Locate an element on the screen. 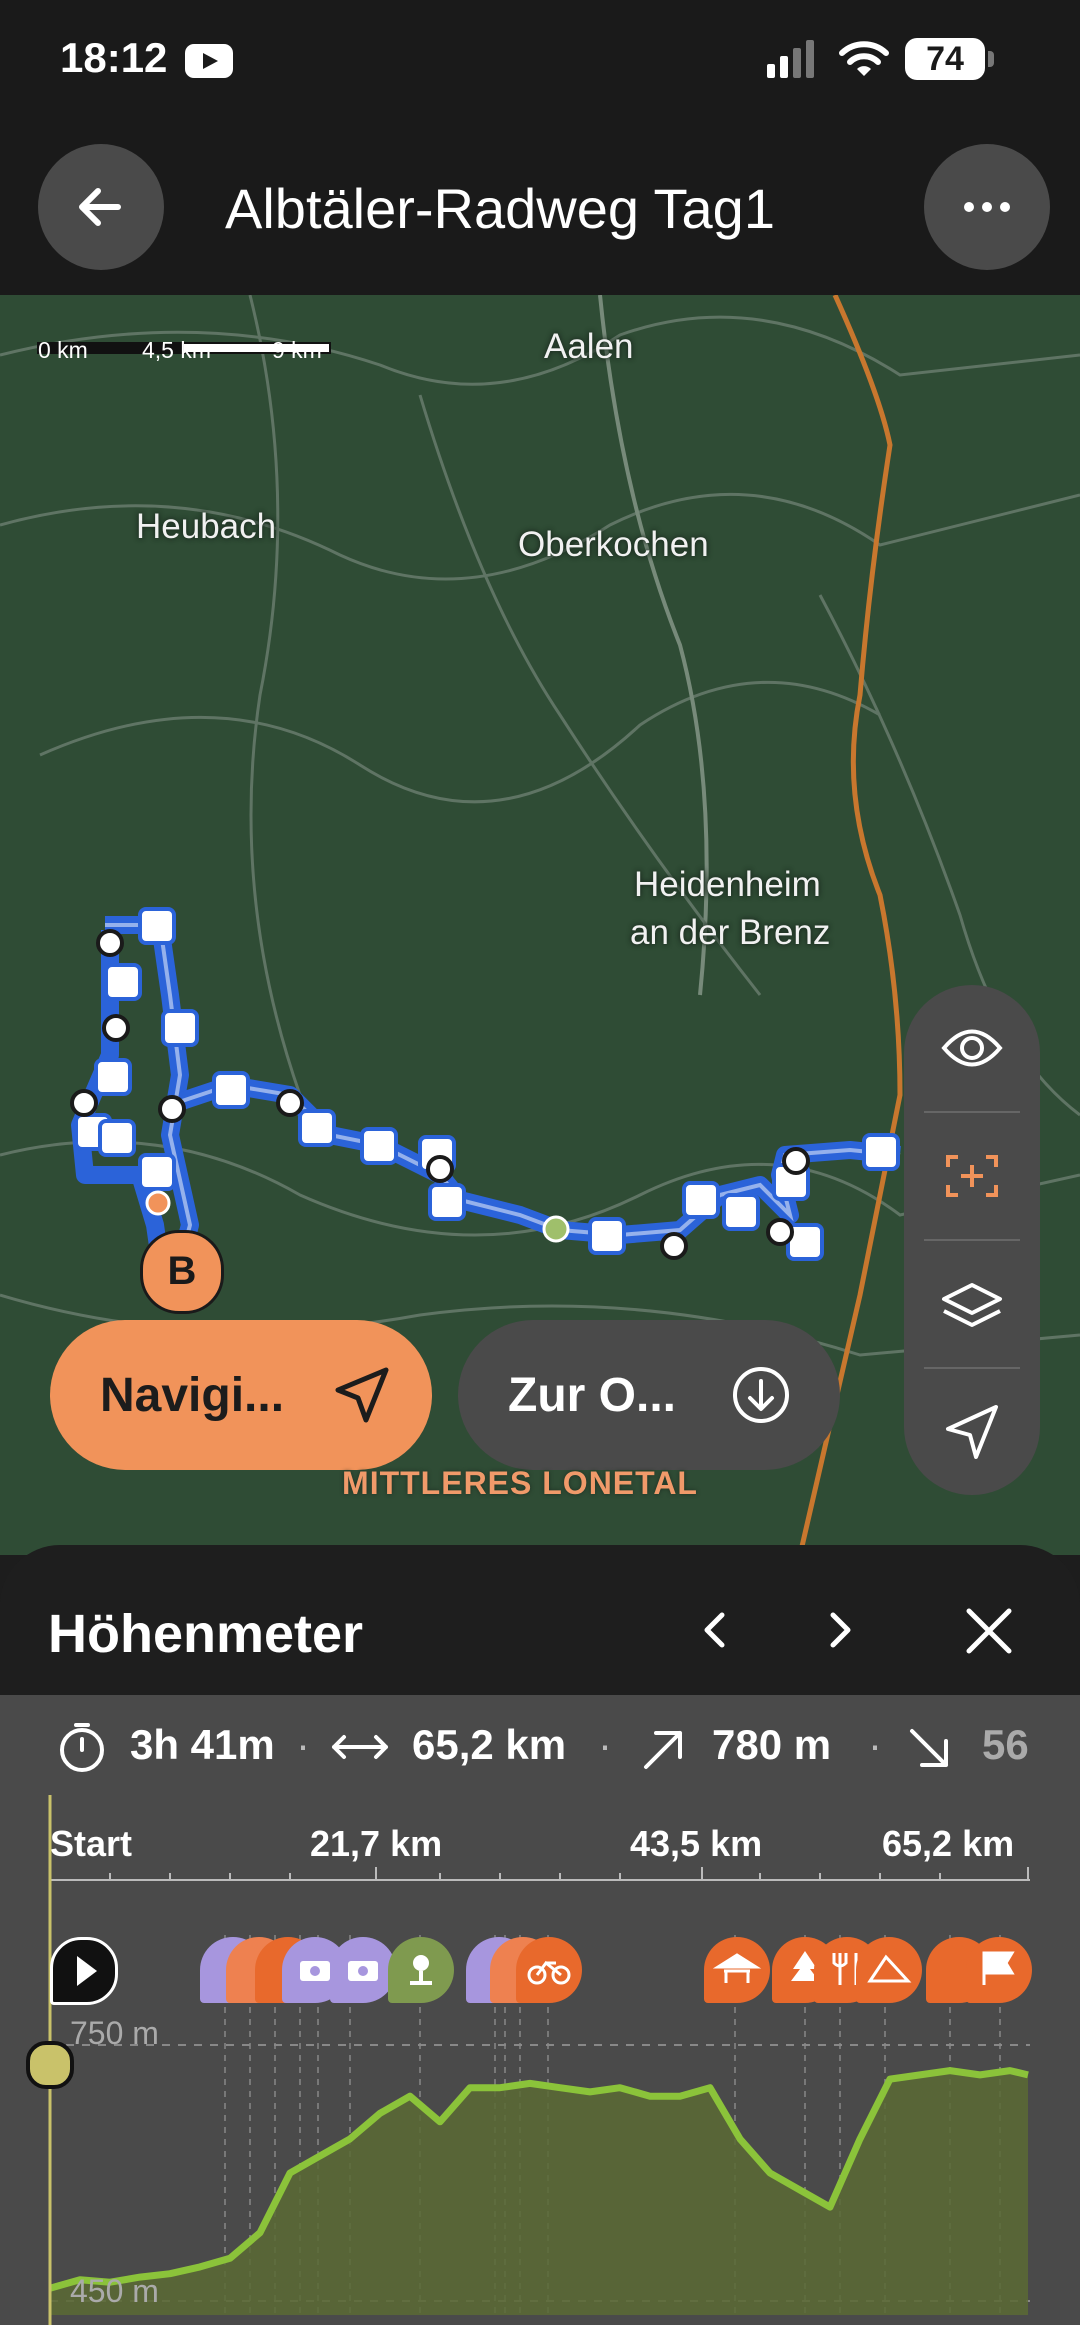 Image resolution: width=1080 pixels, height=2325 pixels. eye-icon is located at coordinates (972, 1048).